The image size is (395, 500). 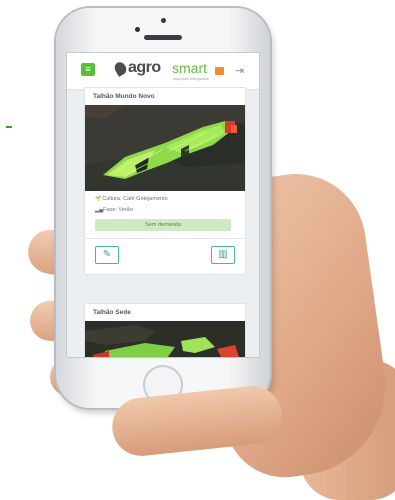 What do you see at coordinates (163, 20) in the screenshot?
I see `front-camera` at bounding box center [163, 20].